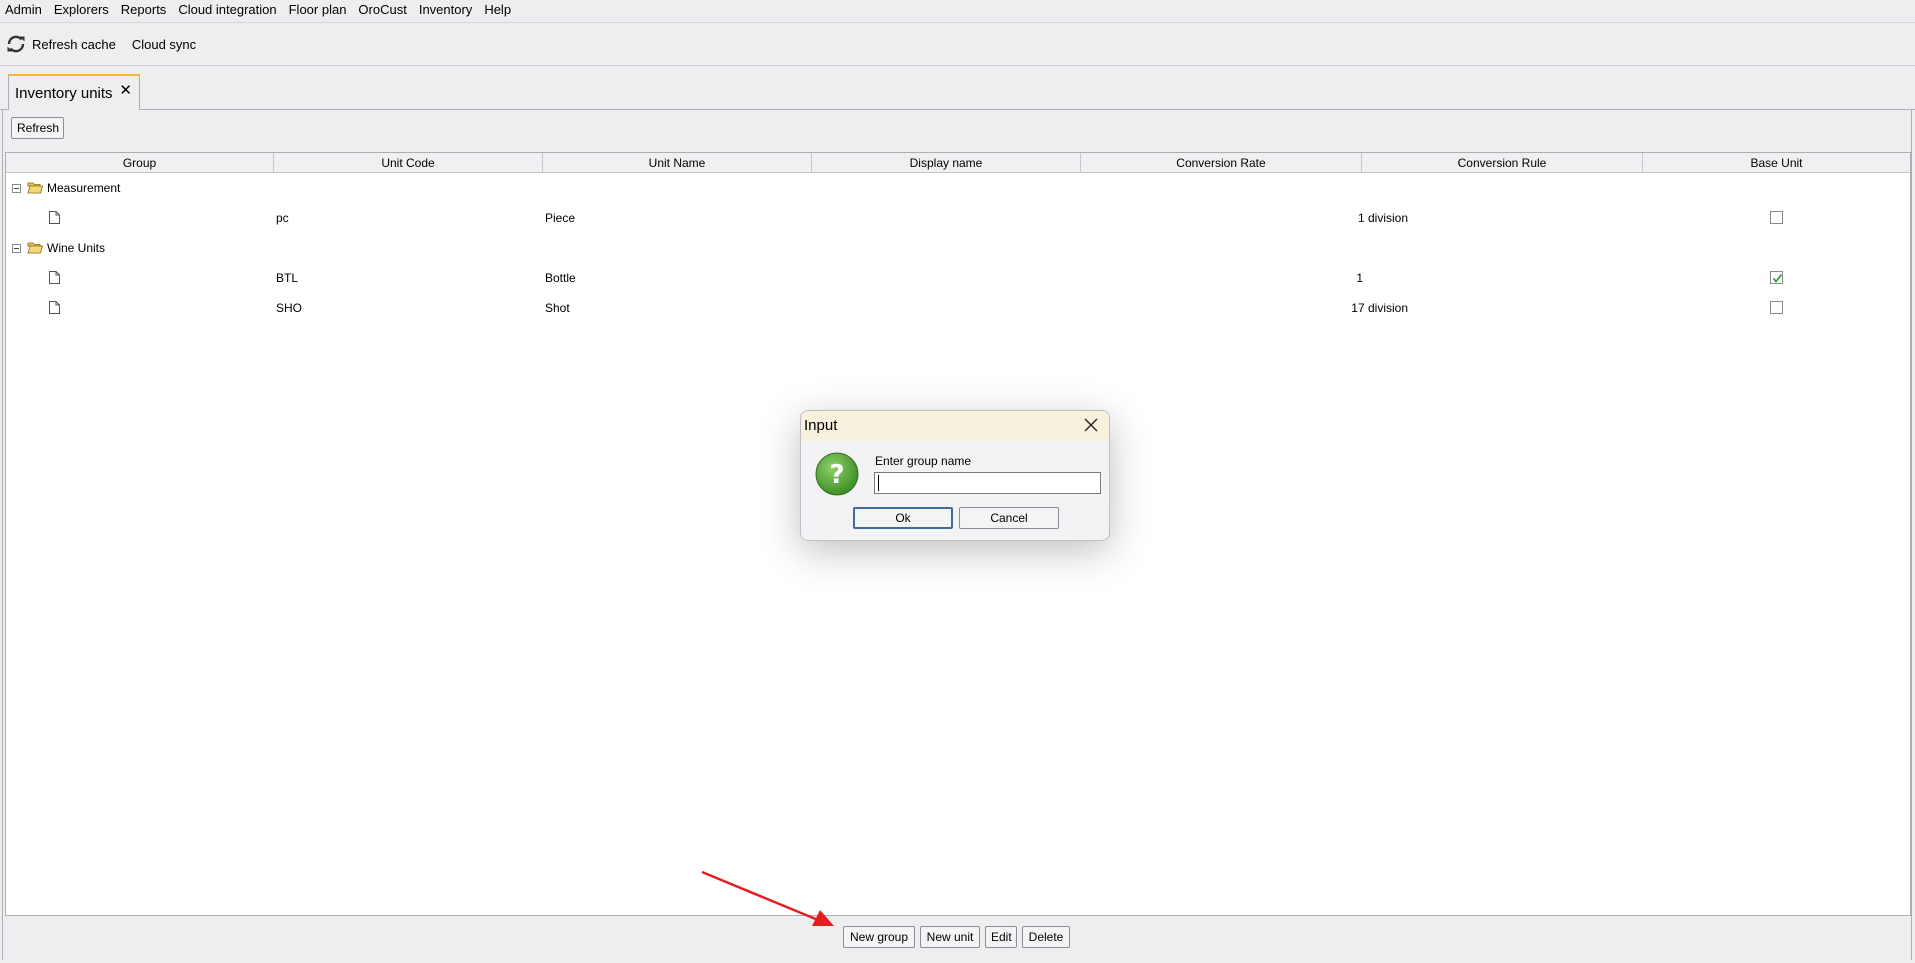 This screenshot has height=963, width=1915. Describe the element at coordinates (987, 483) in the screenshot. I see `group-name-input` at that location.